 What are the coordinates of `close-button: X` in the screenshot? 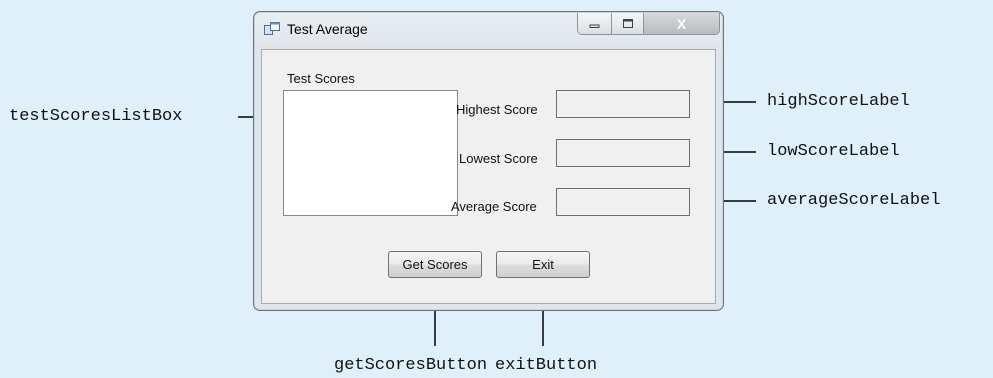 It's located at (681, 23).